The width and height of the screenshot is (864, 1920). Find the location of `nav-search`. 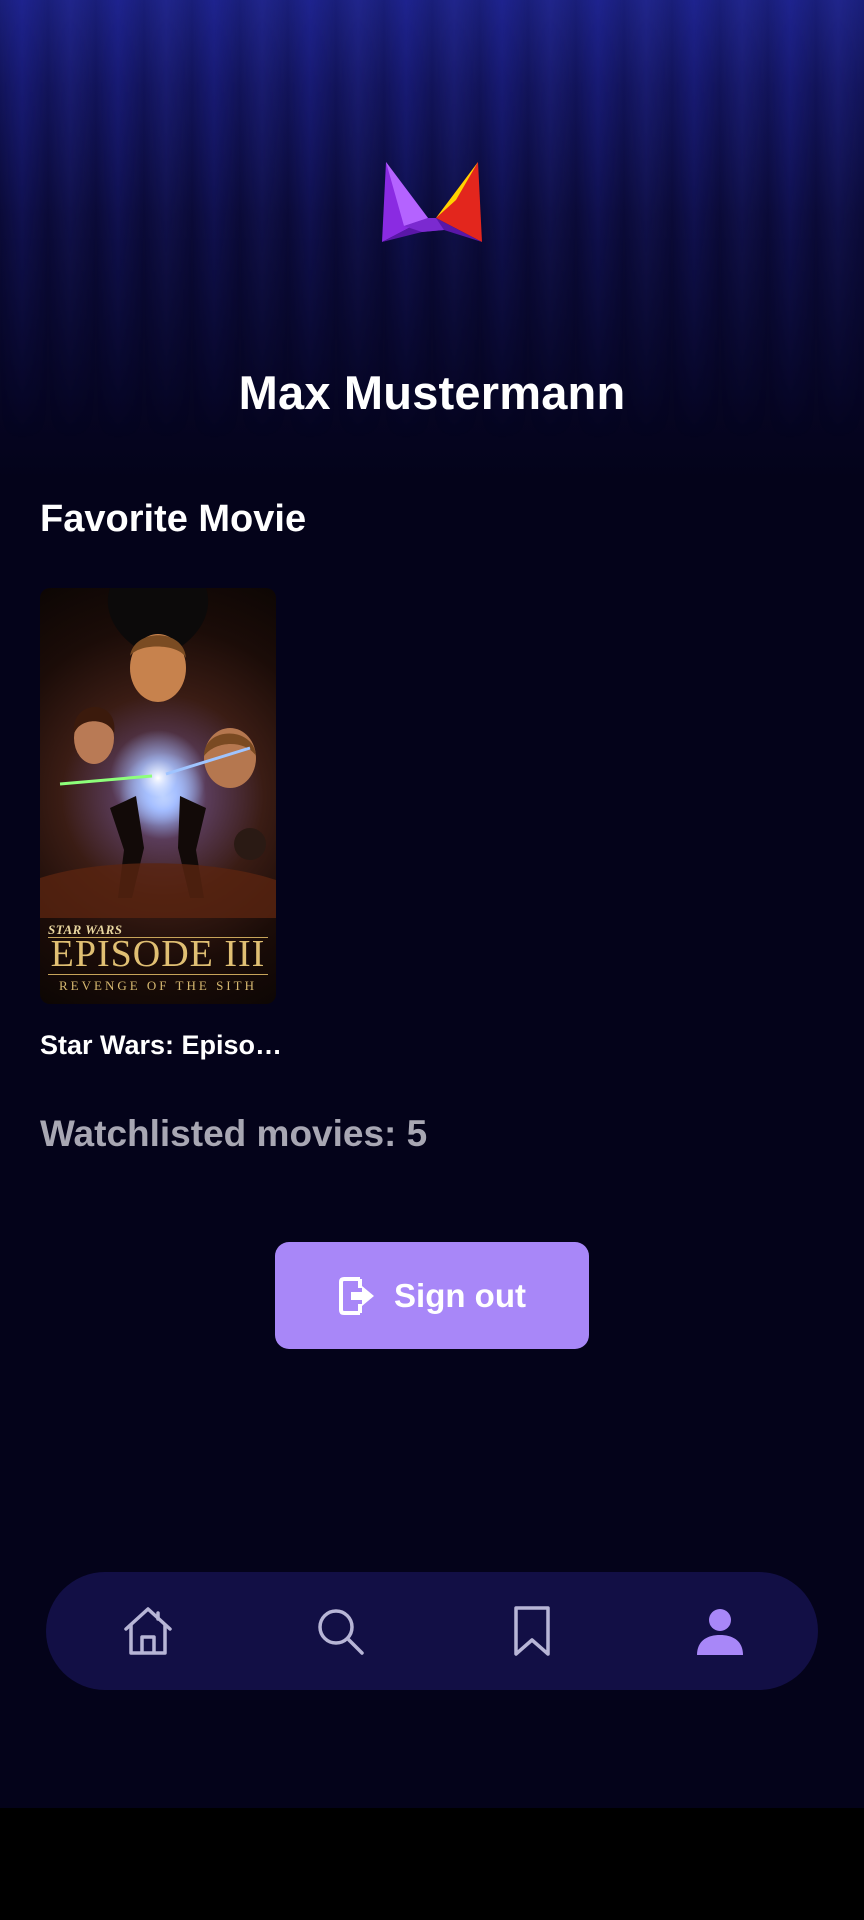

nav-search is located at coordinates (340, 1631).